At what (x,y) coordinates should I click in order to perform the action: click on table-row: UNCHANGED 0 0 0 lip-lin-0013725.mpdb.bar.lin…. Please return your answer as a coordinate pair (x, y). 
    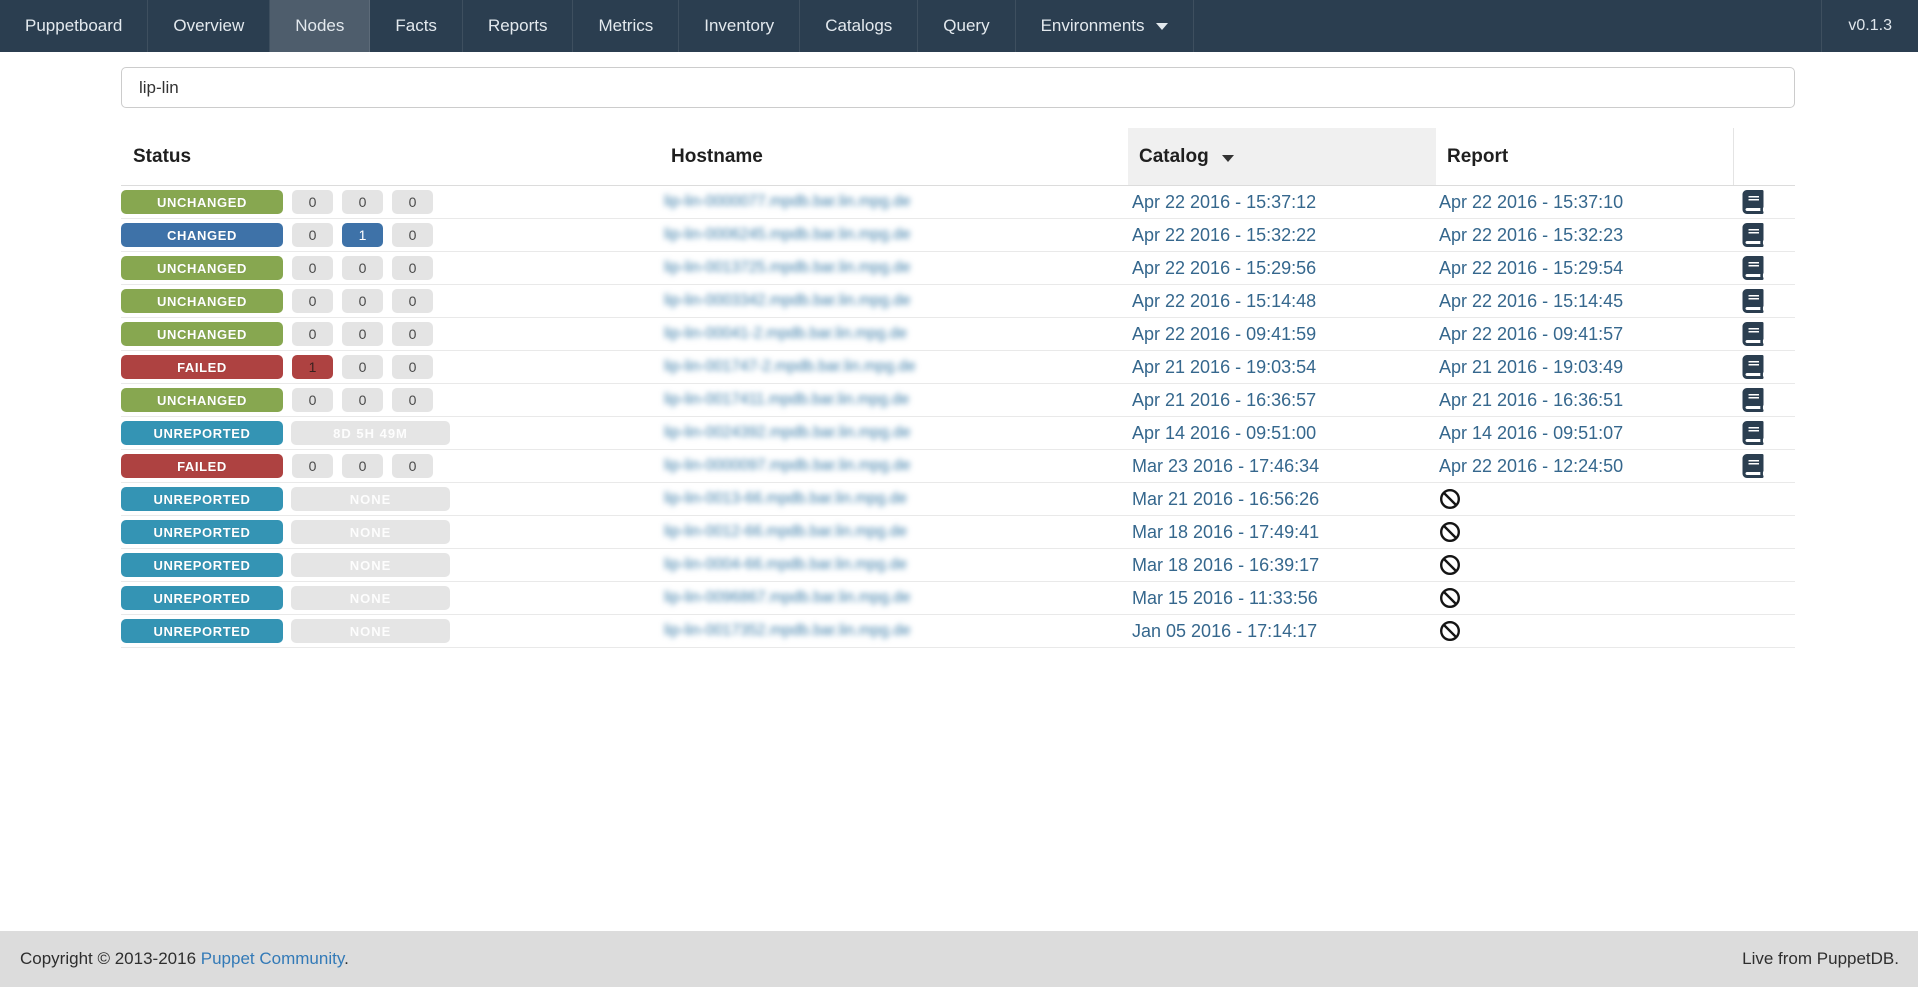
    Looking at the image, I should click on (958, 268).